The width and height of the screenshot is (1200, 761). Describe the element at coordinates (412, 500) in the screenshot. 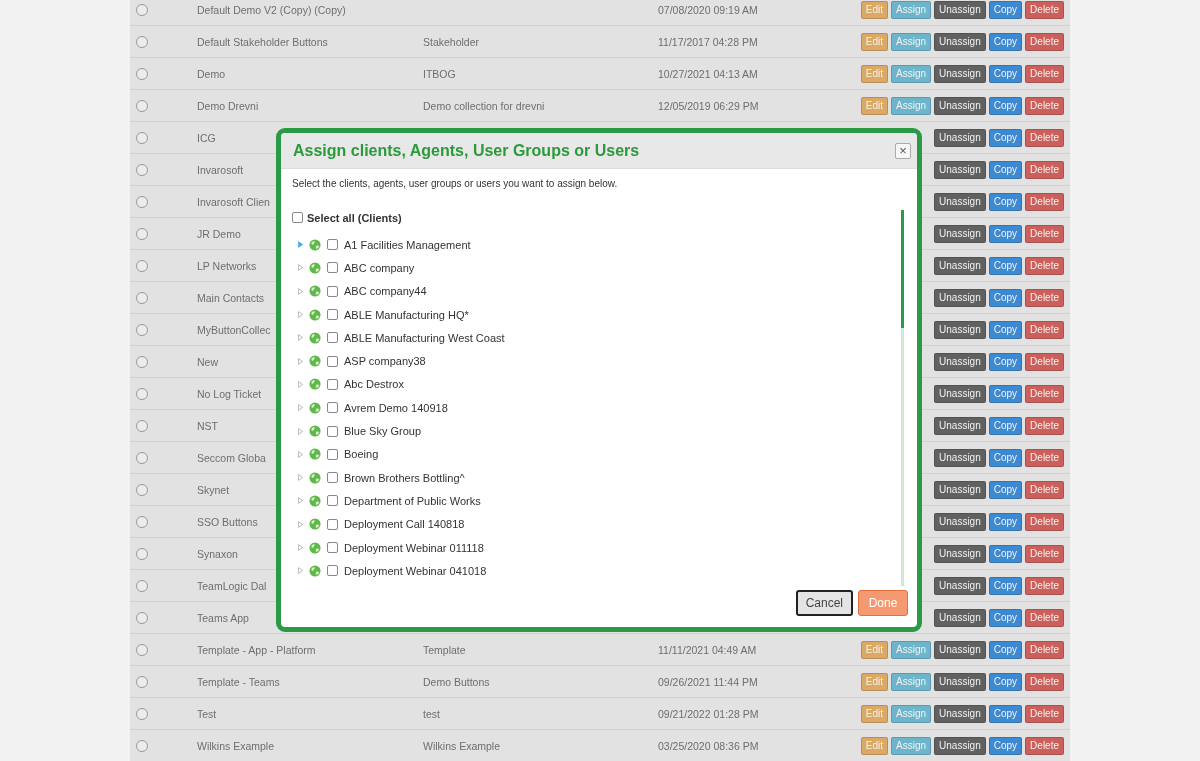

I see `client-name: Department of Public Works` at that location.